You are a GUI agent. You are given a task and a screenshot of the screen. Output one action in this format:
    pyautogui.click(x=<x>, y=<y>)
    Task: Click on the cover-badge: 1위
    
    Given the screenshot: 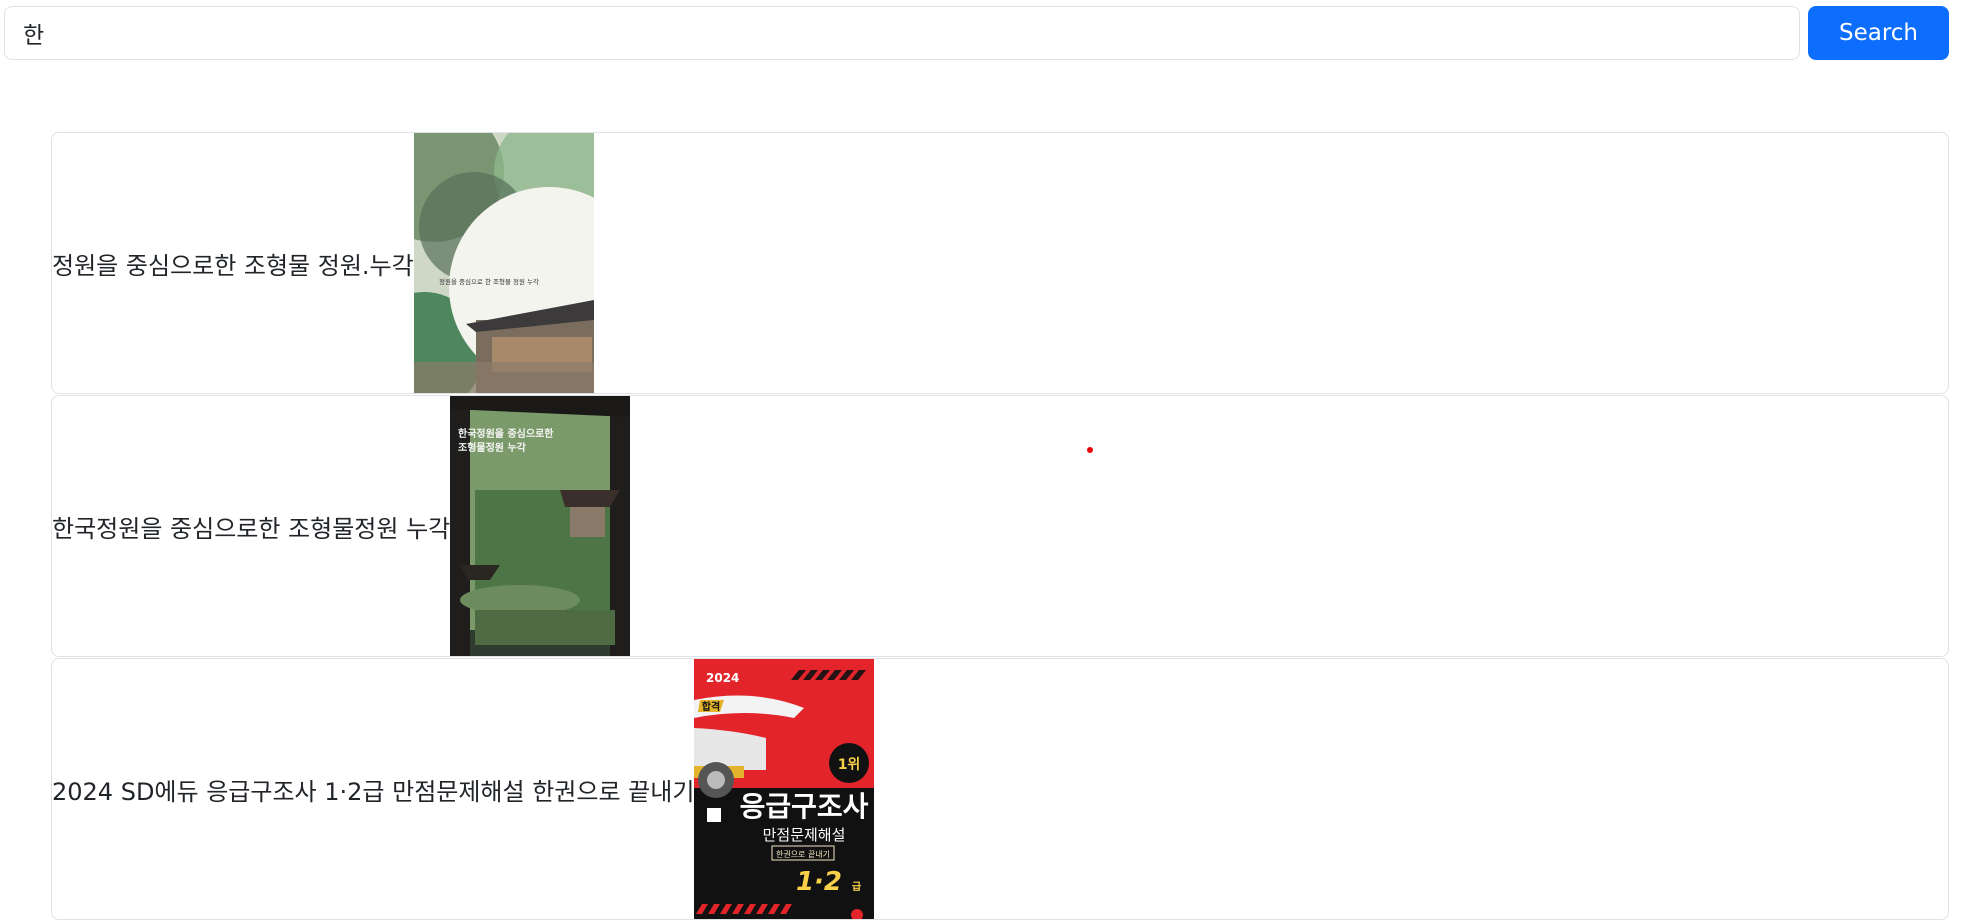 What is the action you would take?
    pyautogui.click(x=849, y=765)
    